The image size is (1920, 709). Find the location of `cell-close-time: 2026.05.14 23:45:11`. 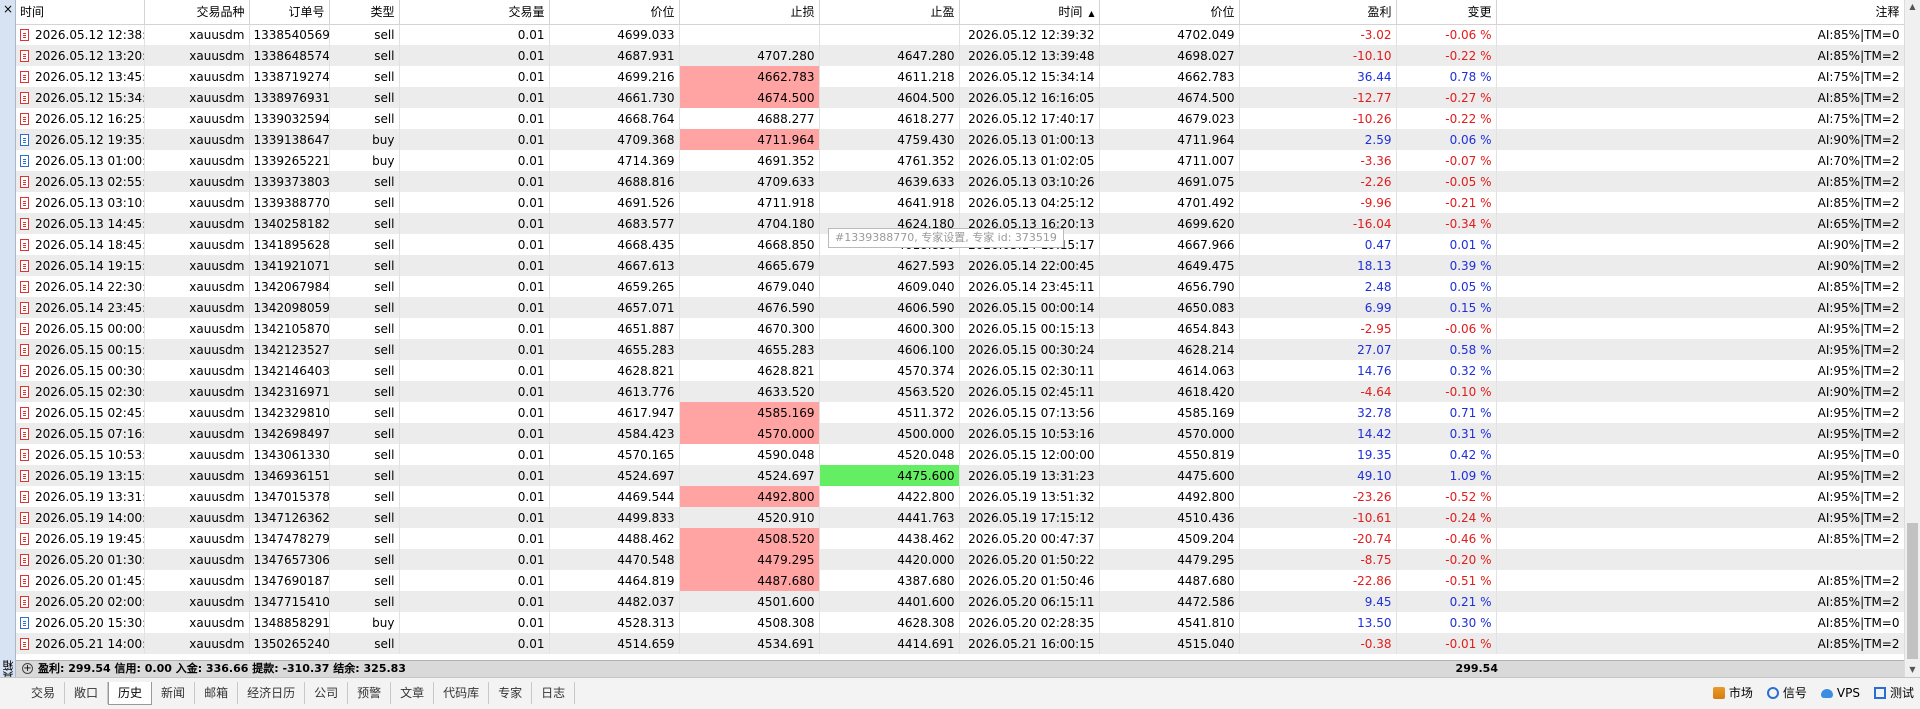

cell-close-time: 2026.05.14 23:45:11 is located at coordinates (1029, 286).